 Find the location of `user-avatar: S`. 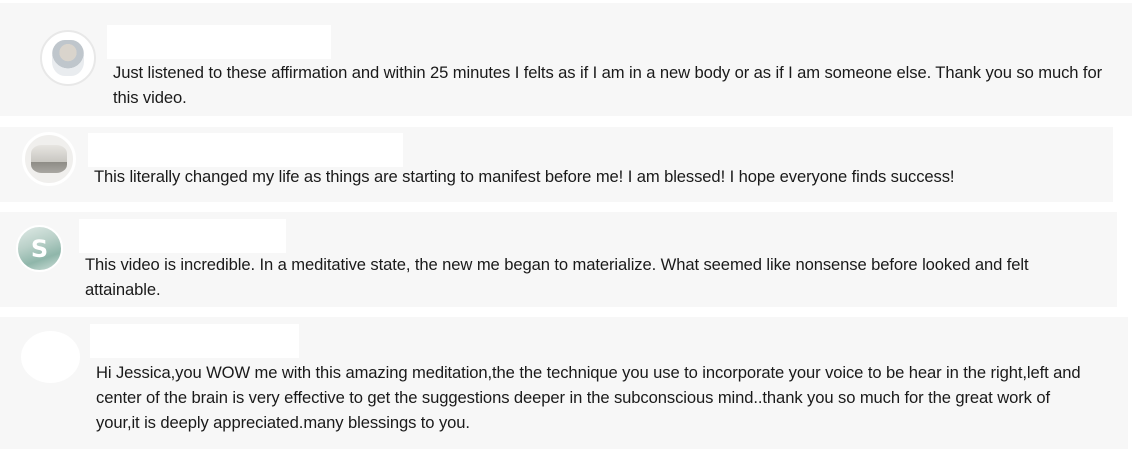

user-avatar: S is located at coordinates (39, 248).